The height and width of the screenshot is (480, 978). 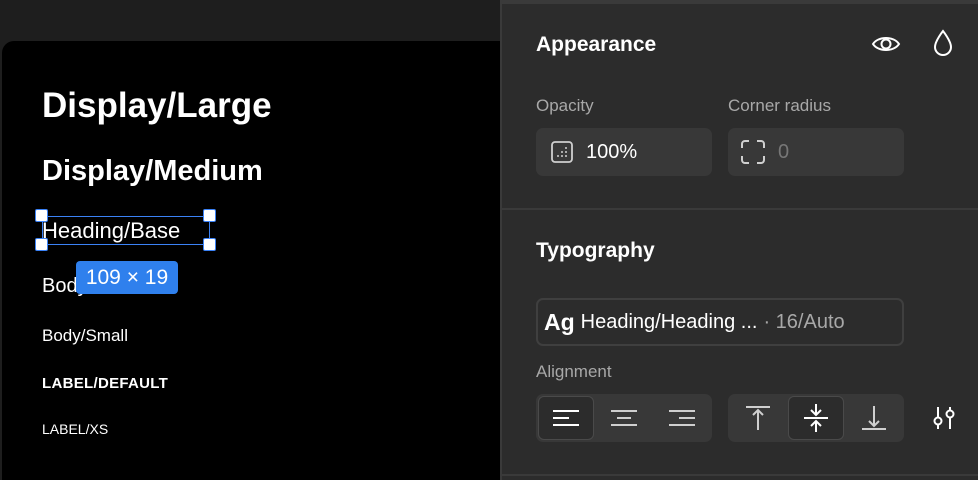 I want to click on alignment-label: Alignment, so click(x=574, y=371).